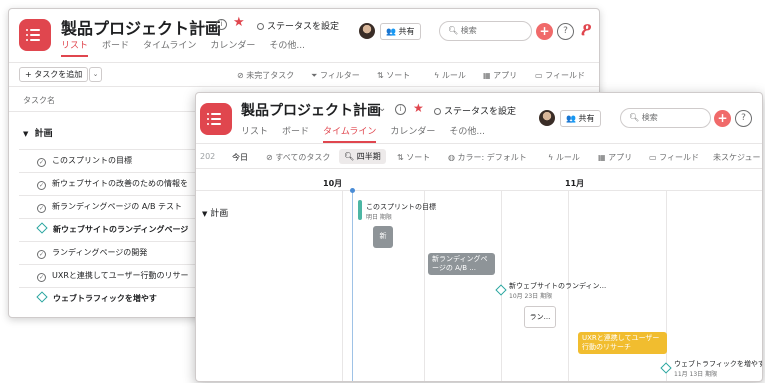 Image resolution: width=765 pixels, height=383 pixels. I want to click on add-task-dropdown: ⌄, so click(95, 74).